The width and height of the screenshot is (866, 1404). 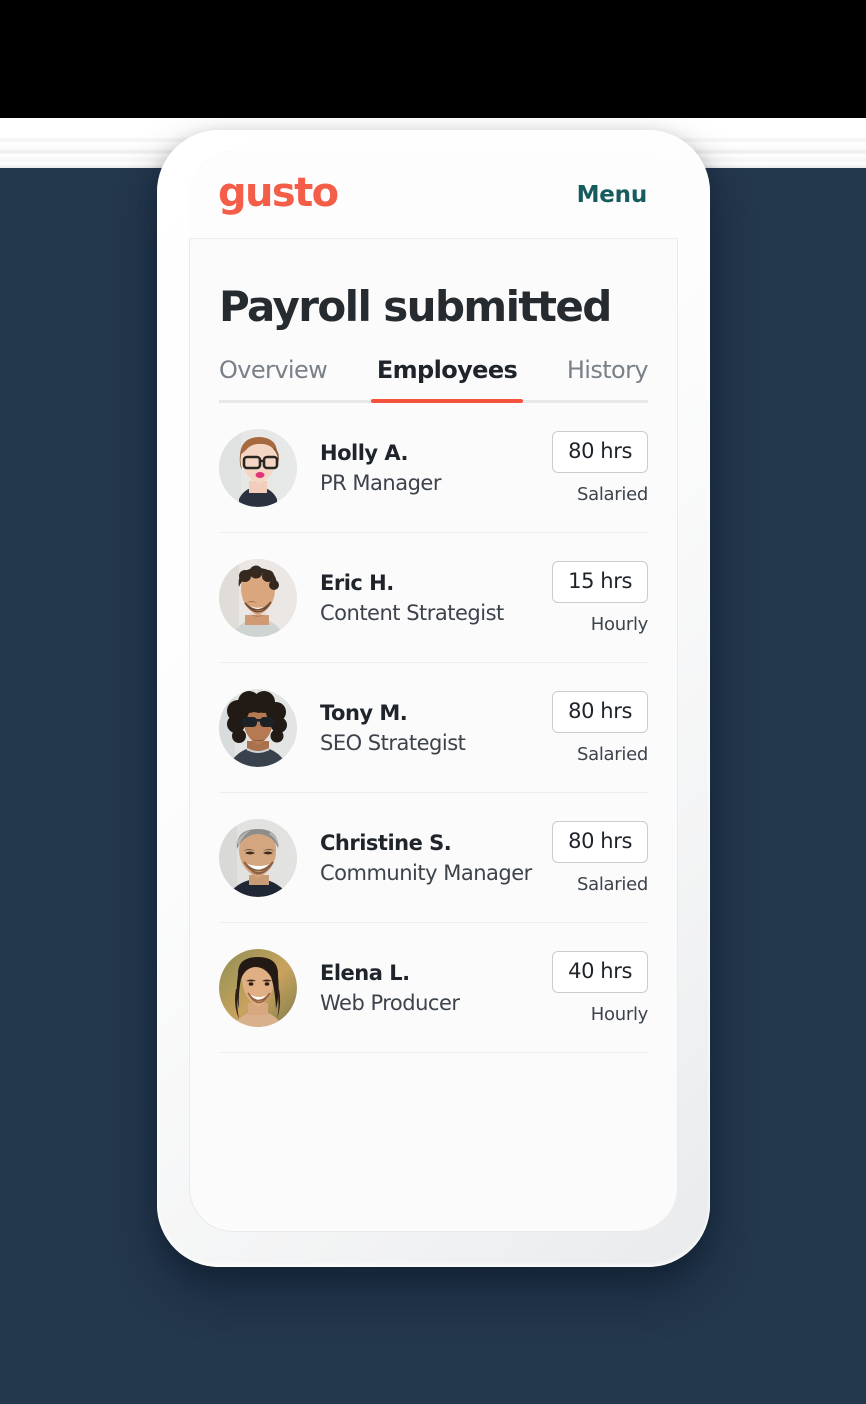 What do you see at coordinates (364, 452) in the screenshot?
I see `employee-name: Holly A.` at bounding box center [364, 452].